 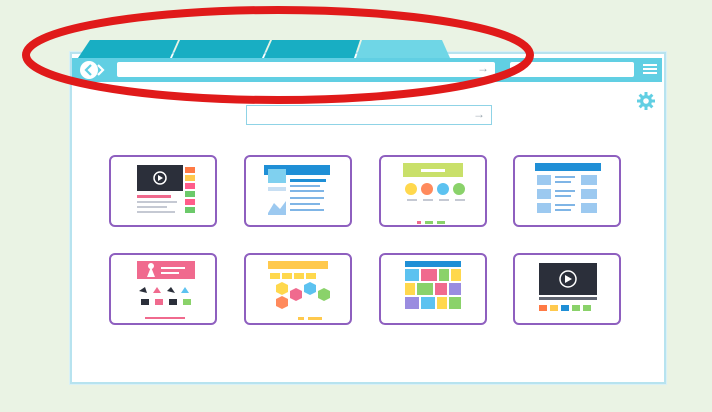 I want to click on forward-button, so click(x=101, y=70).